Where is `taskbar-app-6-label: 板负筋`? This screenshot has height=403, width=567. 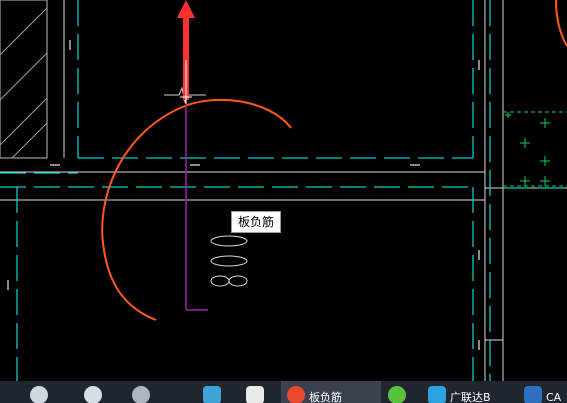 taskbar-app-6-label: 板负筋 is located at coordinates (325, 397).